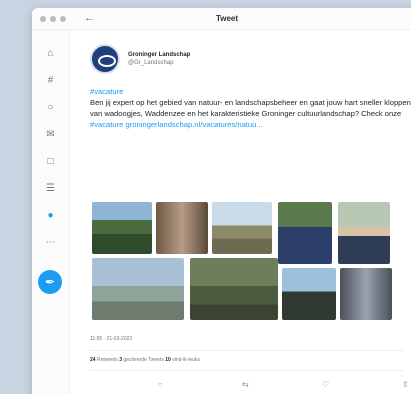  I want to click on hashtag-link: #vacature, so click(106, 91).